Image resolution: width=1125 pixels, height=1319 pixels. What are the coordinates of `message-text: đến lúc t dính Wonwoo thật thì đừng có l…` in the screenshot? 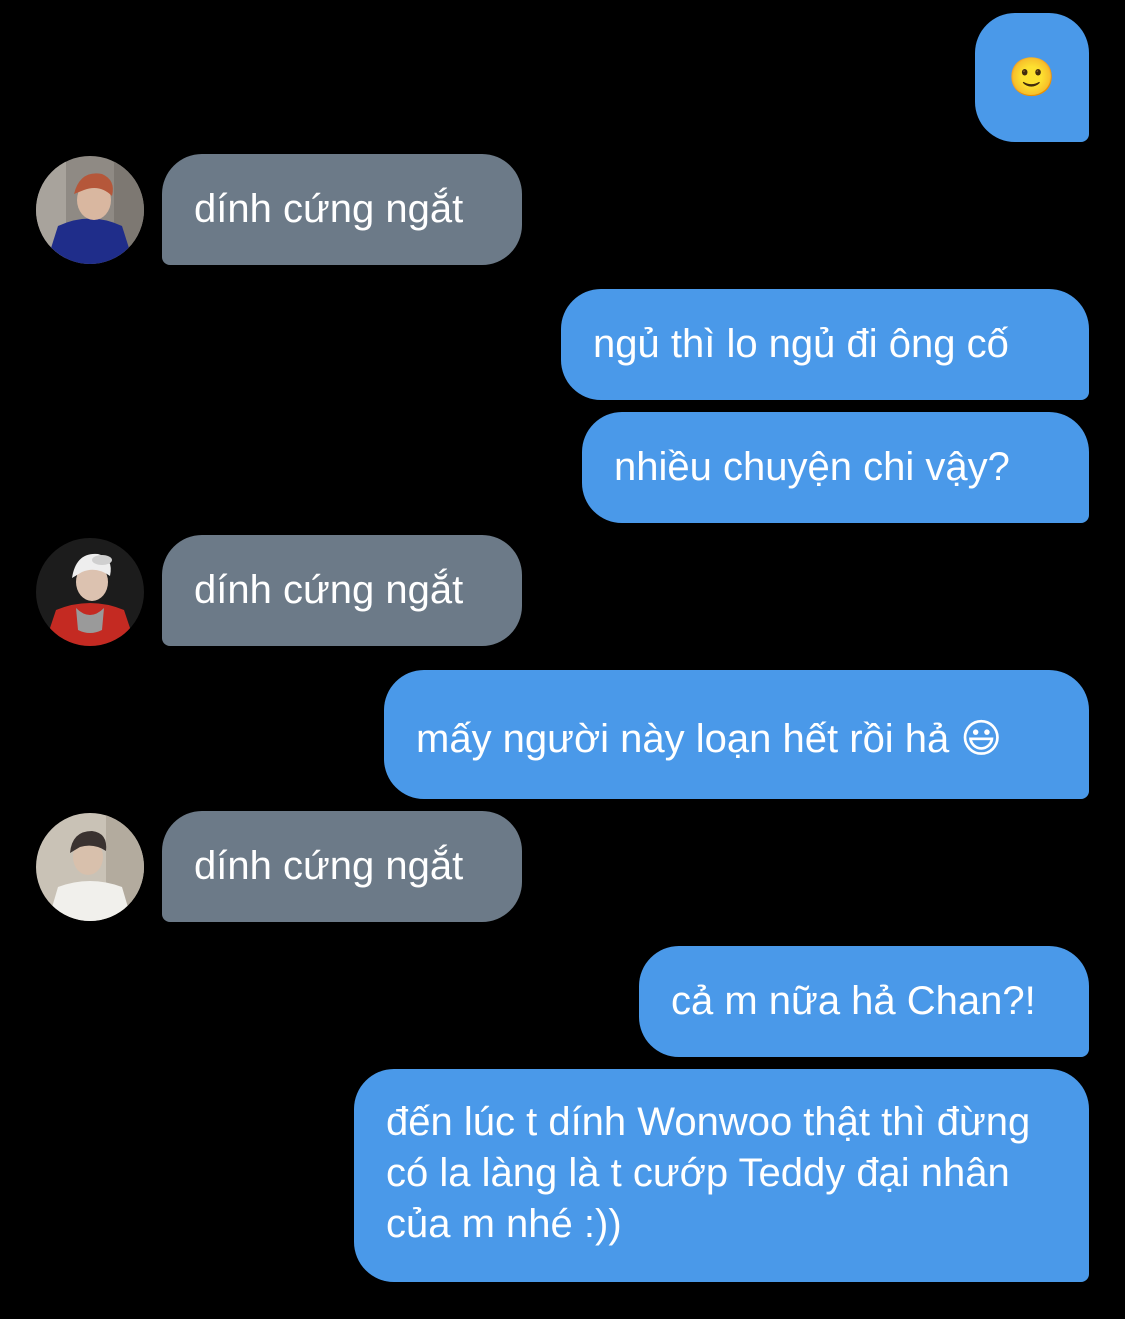 It's located at (708, 1173).